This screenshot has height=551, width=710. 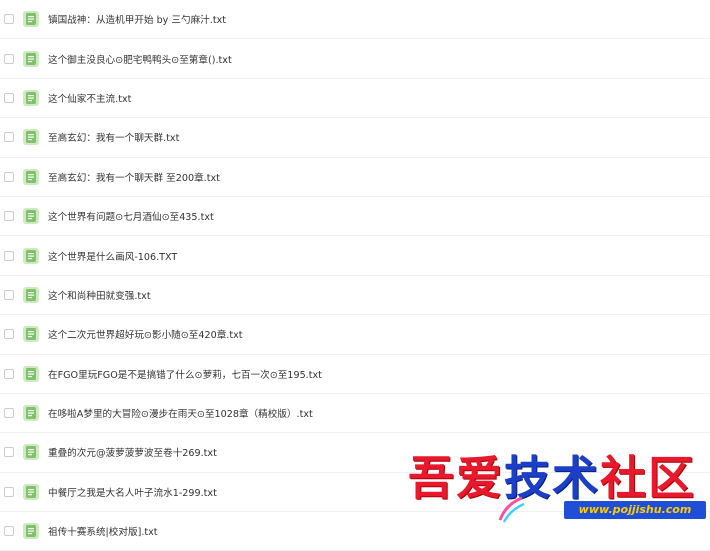 I want to click on file-row: 至高玄幻：我有一个聊天群 至200章.txt, so click(x=355, y=177).